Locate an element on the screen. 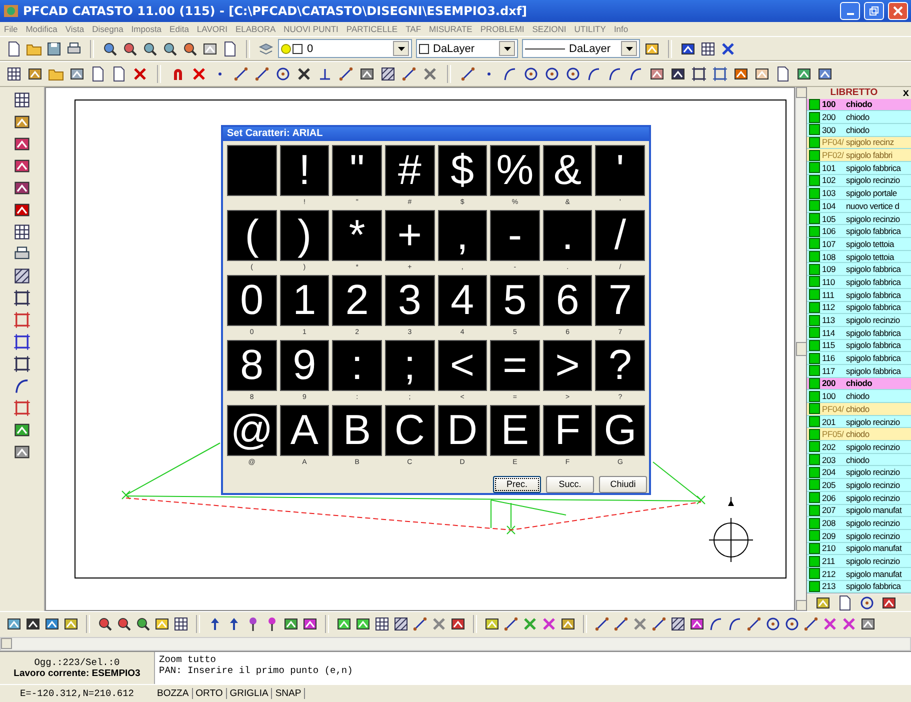  horizontal-scrollbar is located at coordinates (455, 644).